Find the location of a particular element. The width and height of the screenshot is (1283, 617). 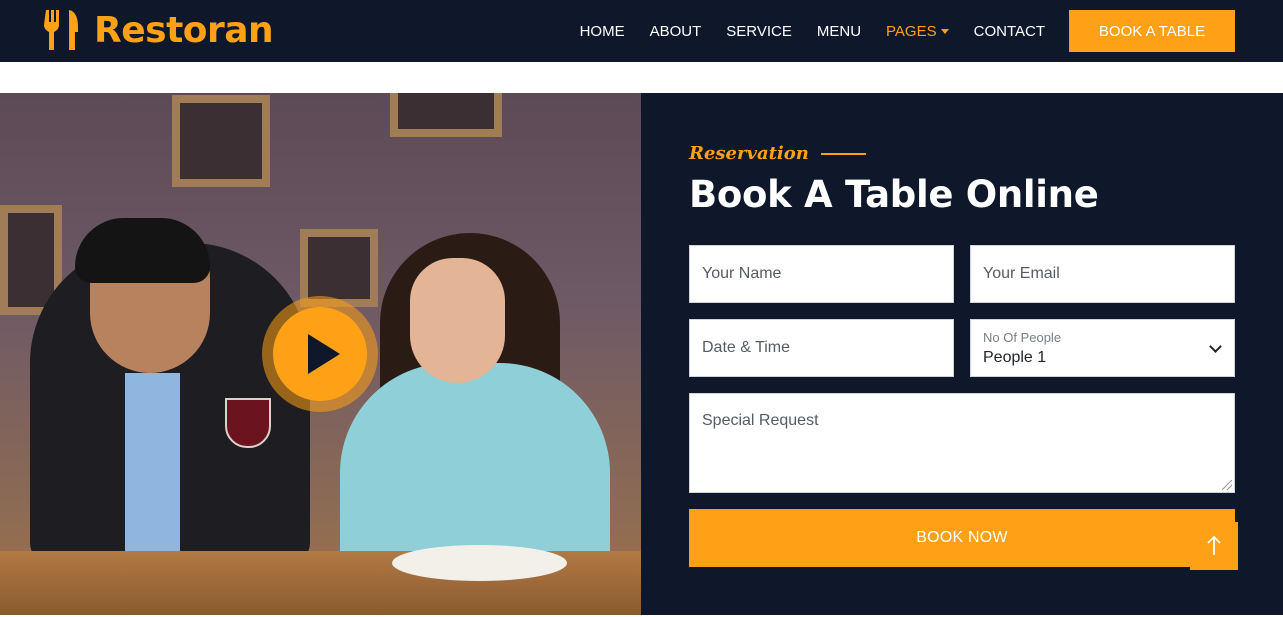

man-shirt is located at coordinates (152, 463).